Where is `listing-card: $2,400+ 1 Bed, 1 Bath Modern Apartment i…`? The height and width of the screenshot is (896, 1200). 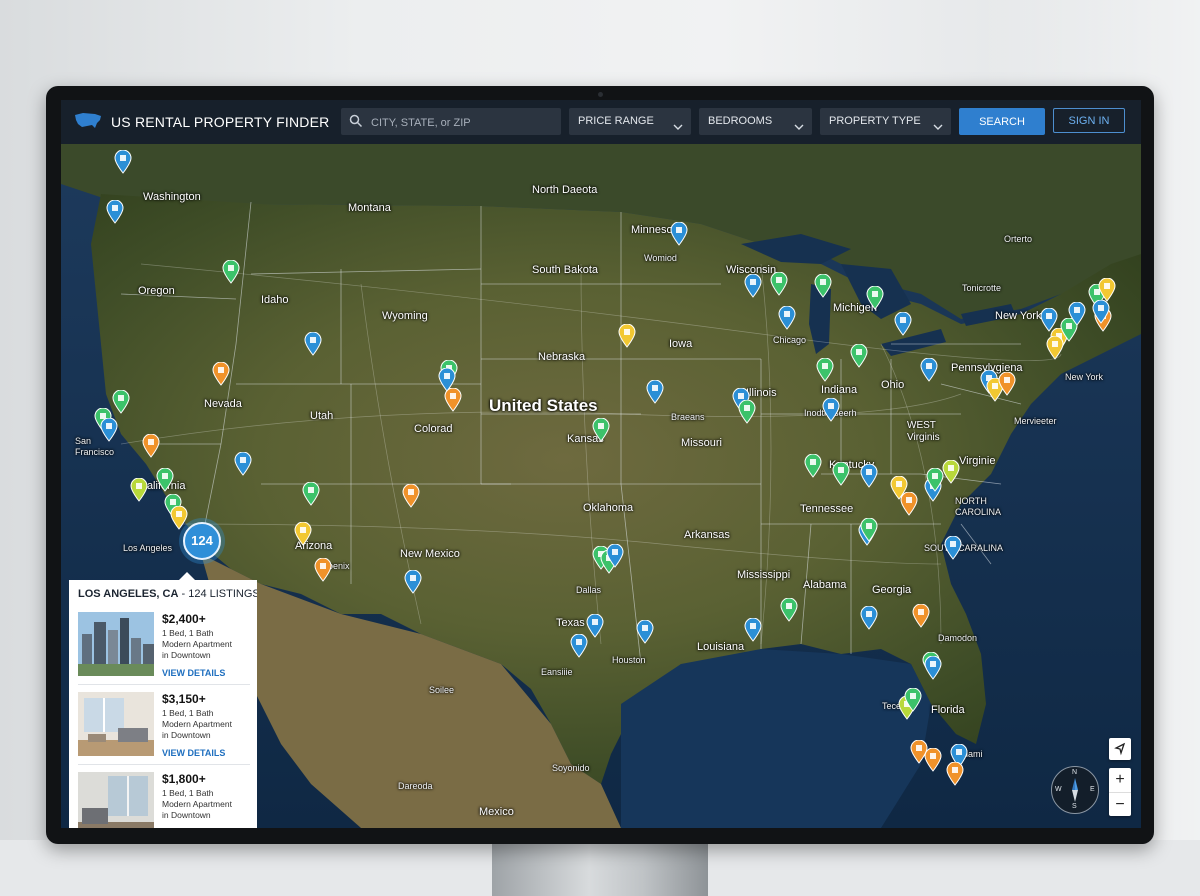 listing-card: $2,400+ 1 Bed, 1 Bath Modern Apartment i… is located at coordinates (164, 646).